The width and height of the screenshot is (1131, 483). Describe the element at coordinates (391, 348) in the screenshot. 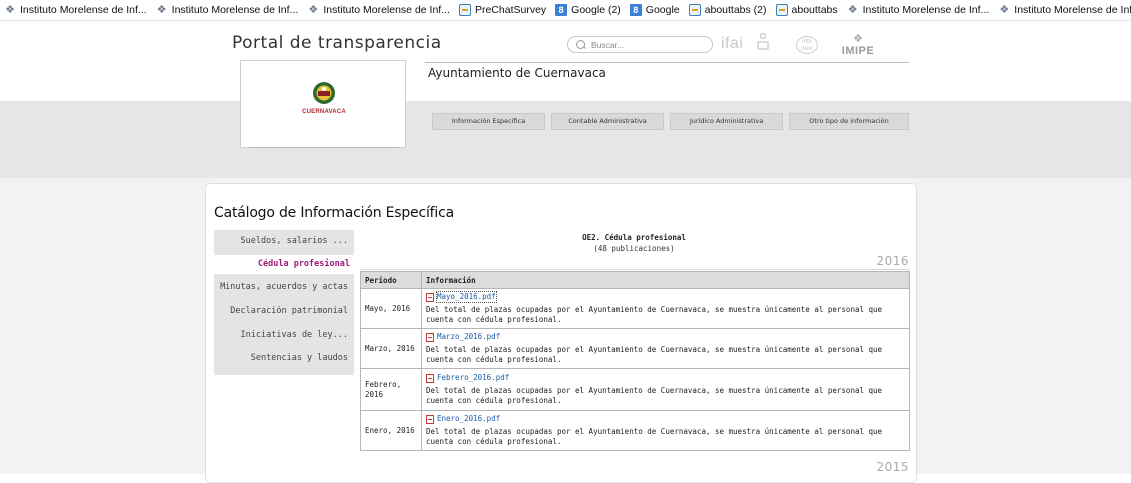

I see `period-cell: Marzo, 2016` at that location.